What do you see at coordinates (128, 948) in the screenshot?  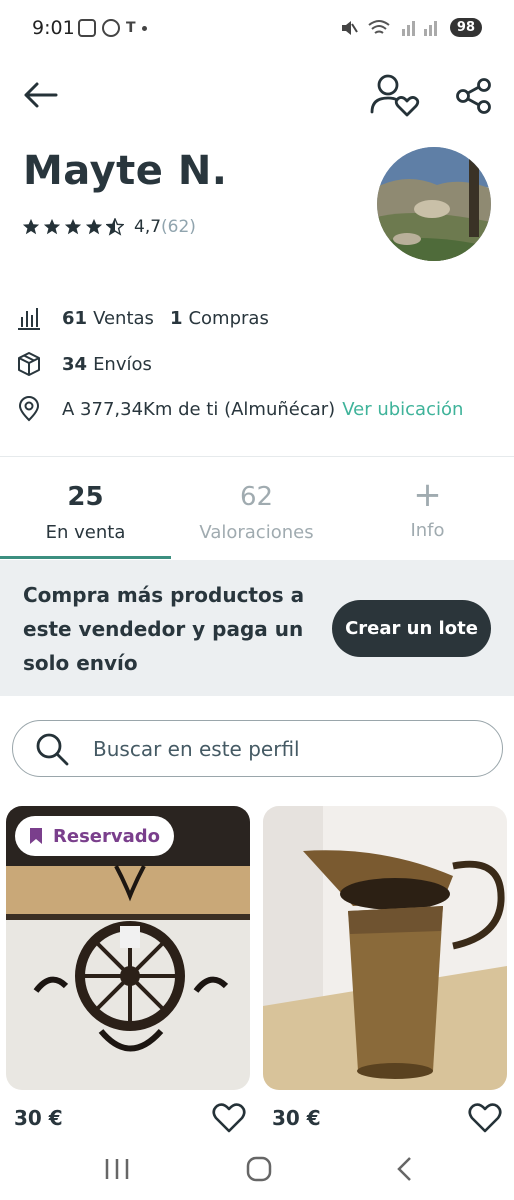 I see `product-card: Reservado` at bounding box center [128, 948].